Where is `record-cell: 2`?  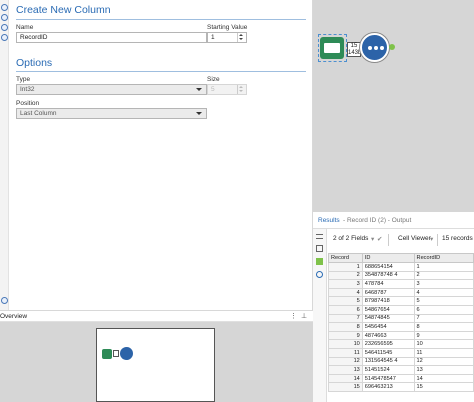 record-cell: 2 is located at coordinates (345, 275).